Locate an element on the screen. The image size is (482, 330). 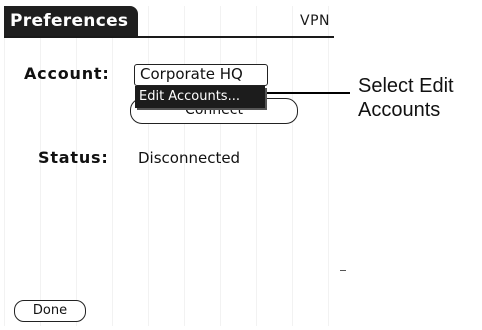
title-bar: Preferences VPN is located at coordinates (169, 22).